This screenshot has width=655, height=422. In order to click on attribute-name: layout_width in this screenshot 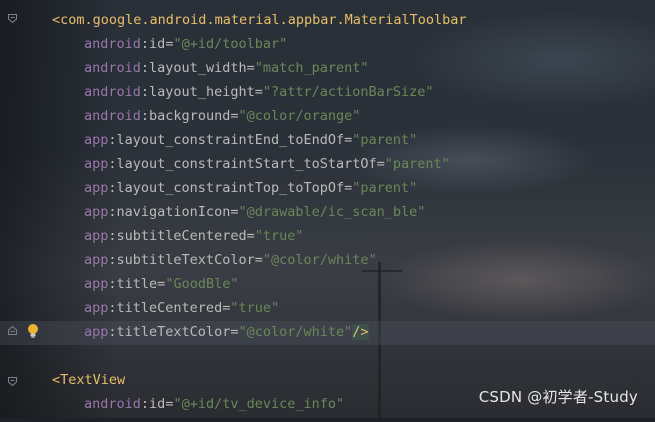, I will do `click(198, 68)`.